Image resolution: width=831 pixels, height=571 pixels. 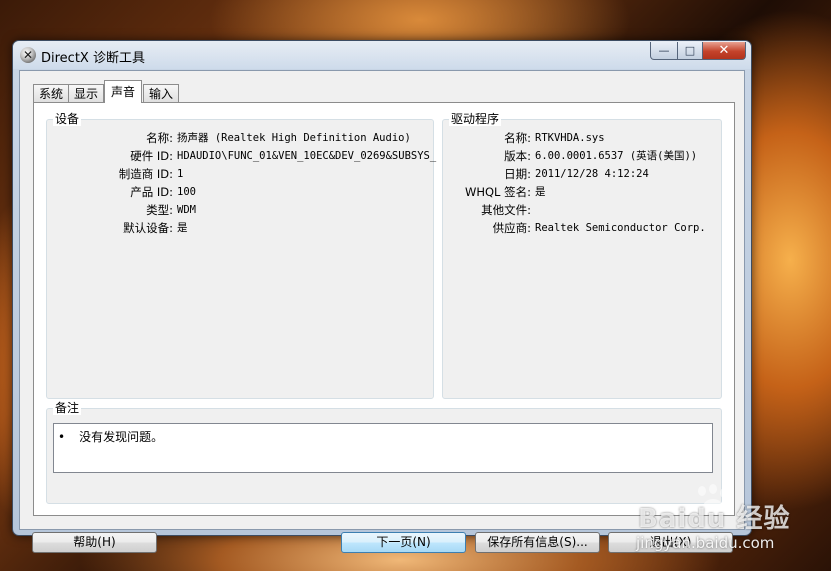 I want to click on tab-input: 输入, so click(x=161, y=93).